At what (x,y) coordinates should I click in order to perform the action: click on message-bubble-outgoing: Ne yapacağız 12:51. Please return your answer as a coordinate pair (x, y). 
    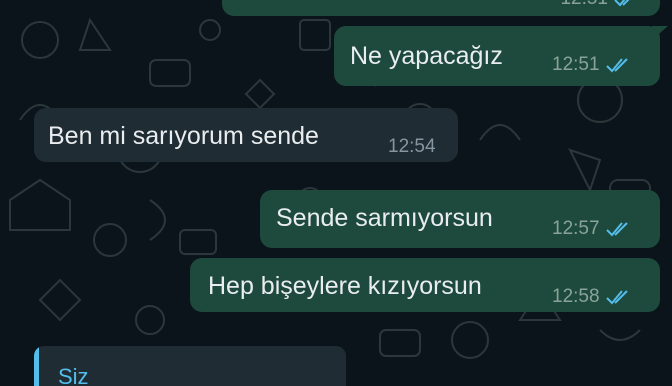
    Looking at the image, I should click on (497, 56).